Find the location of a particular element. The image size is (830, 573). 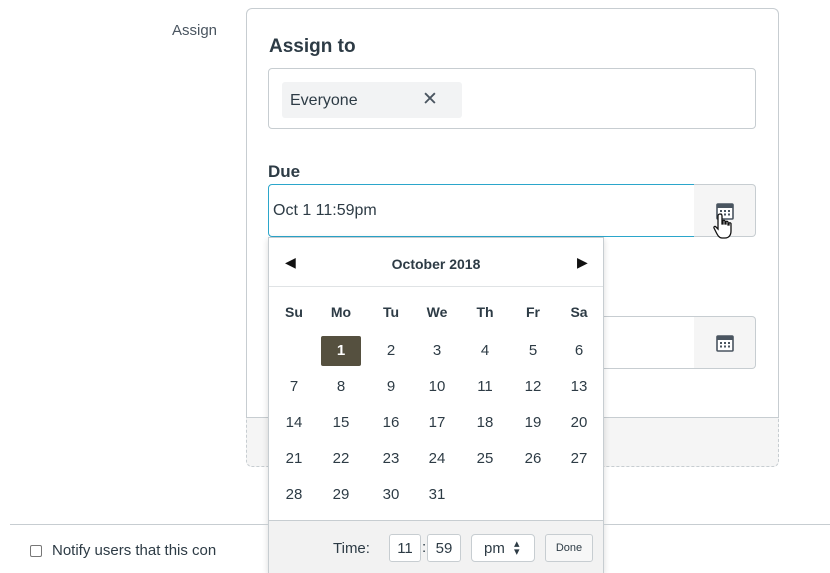

calendar-day: 3 is located at coordinates (437, 351).